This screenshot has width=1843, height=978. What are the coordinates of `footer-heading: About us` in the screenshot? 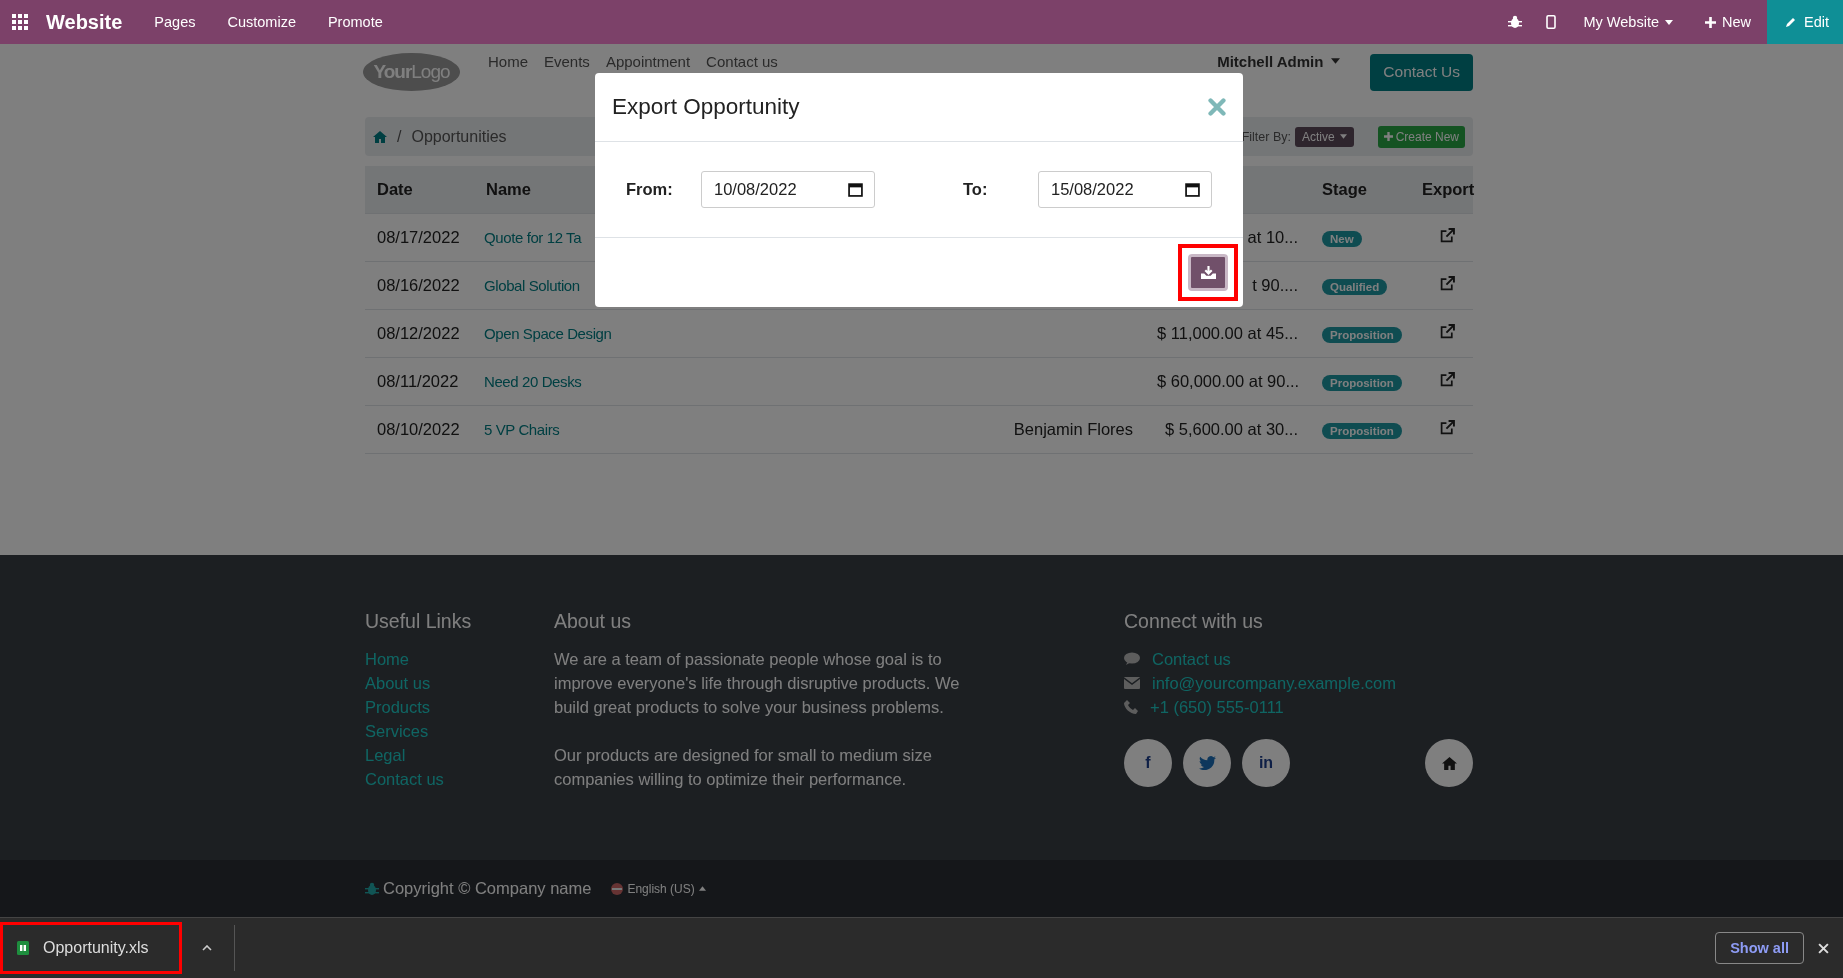 It's located at (593, 621).